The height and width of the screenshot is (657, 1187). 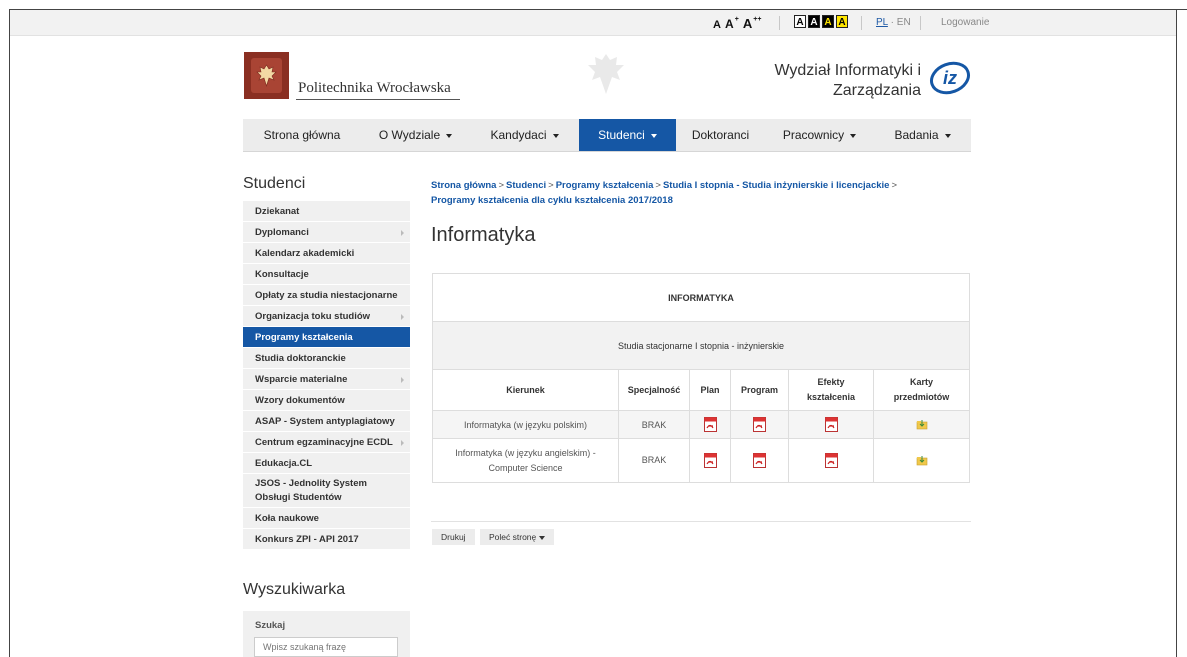 What do you see at coordinates (415, 135) in the screenshot?
I see `nav-about: O Wydziale` at bounding box center [415, 135].